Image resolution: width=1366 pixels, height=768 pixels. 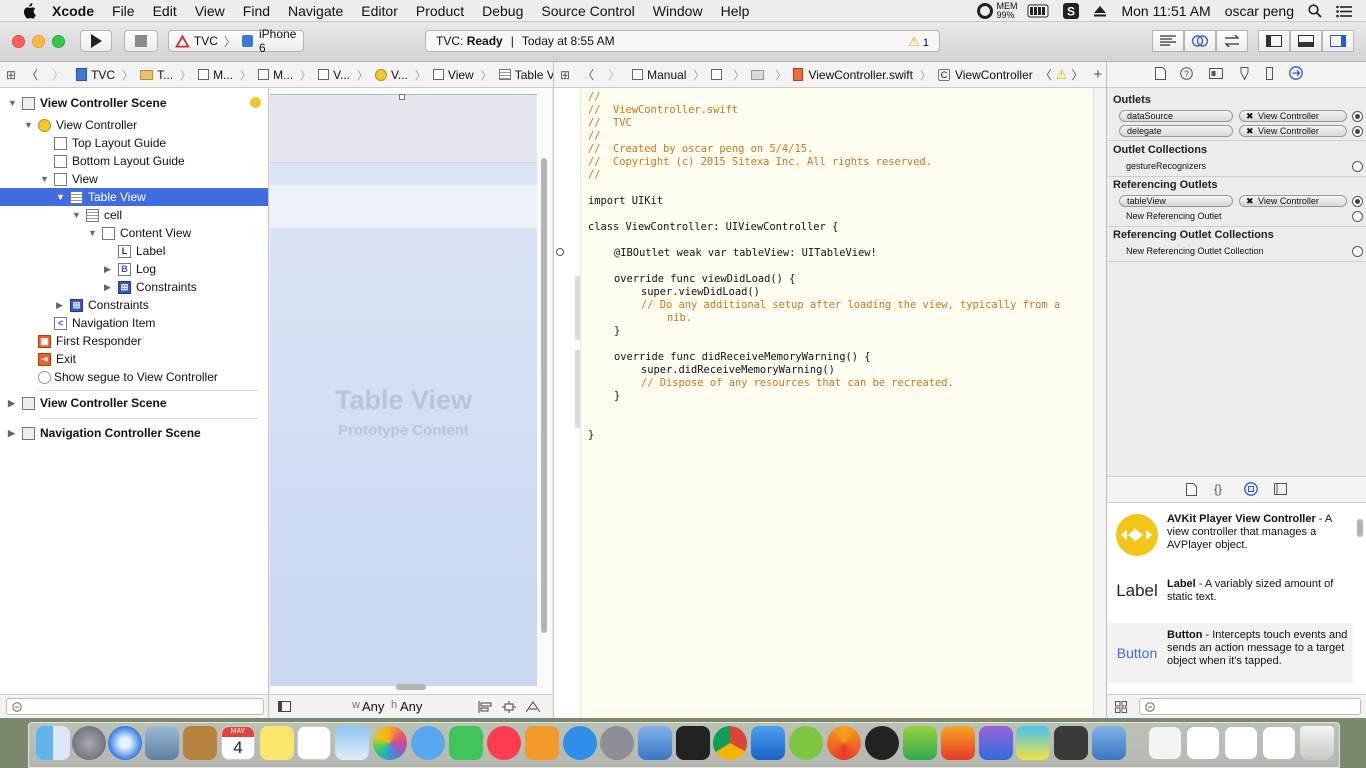 What do you see at coordinates (95, 75) in the screenshot?
I see `jump-item-project: TVC` at bounding box center [95, 75].